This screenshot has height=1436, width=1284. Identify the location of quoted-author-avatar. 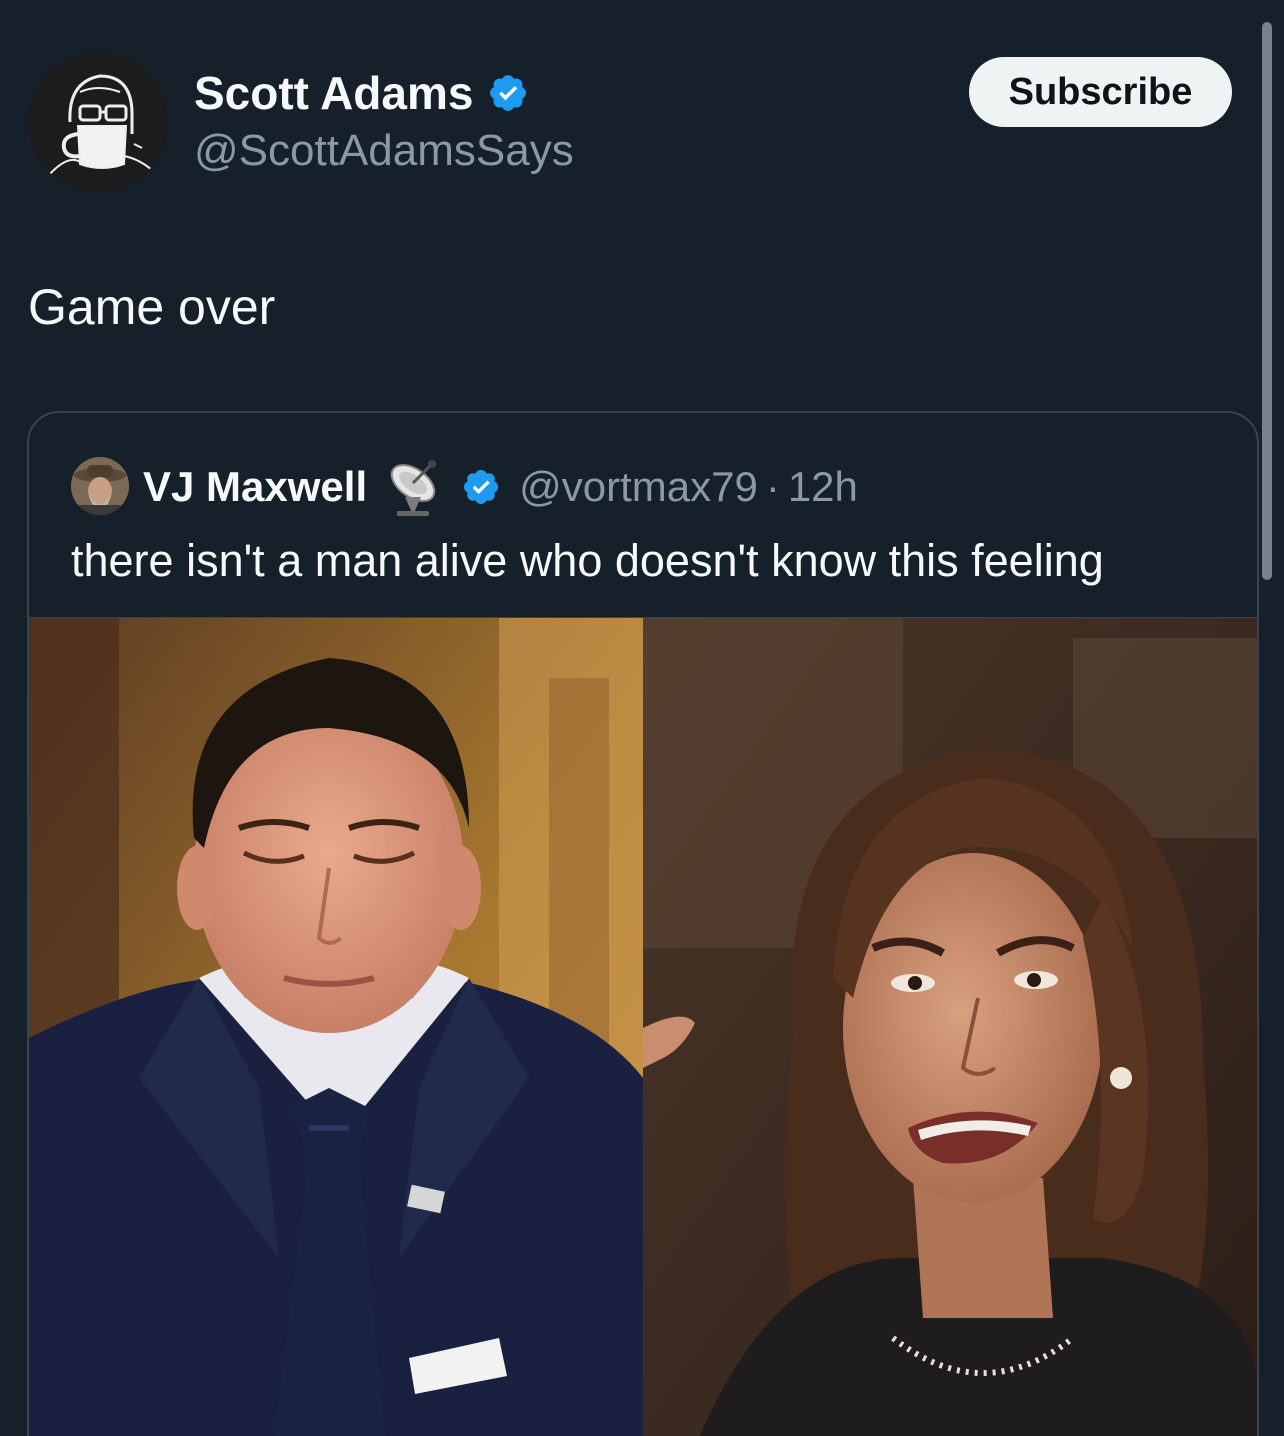
(100, 486).